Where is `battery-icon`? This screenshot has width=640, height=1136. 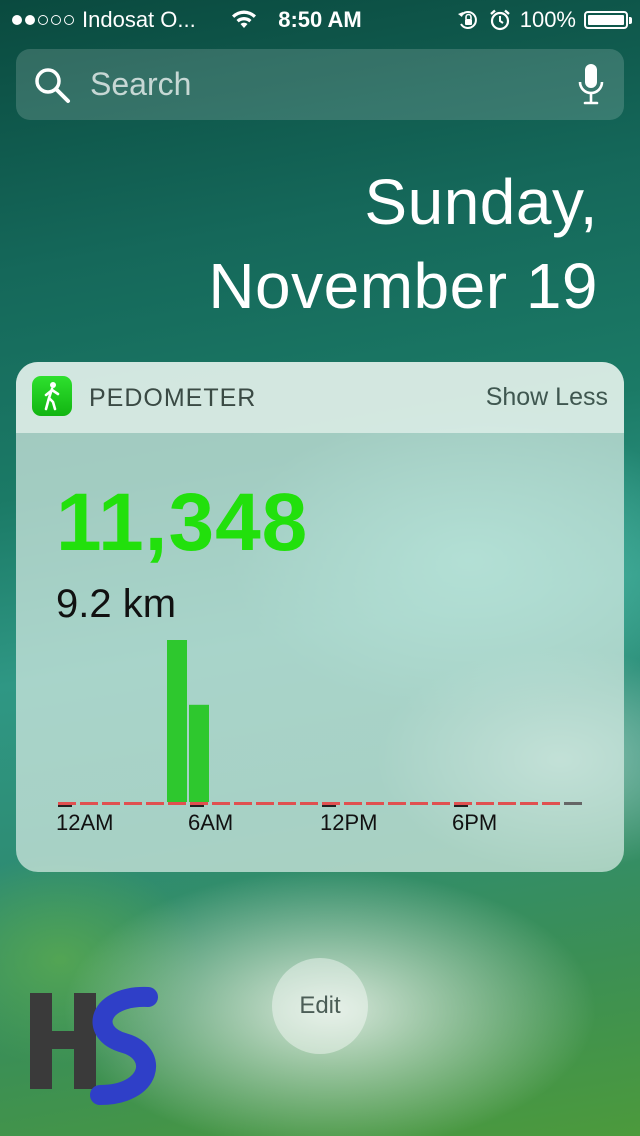
battery-icon is located at coordinates (608, 20).